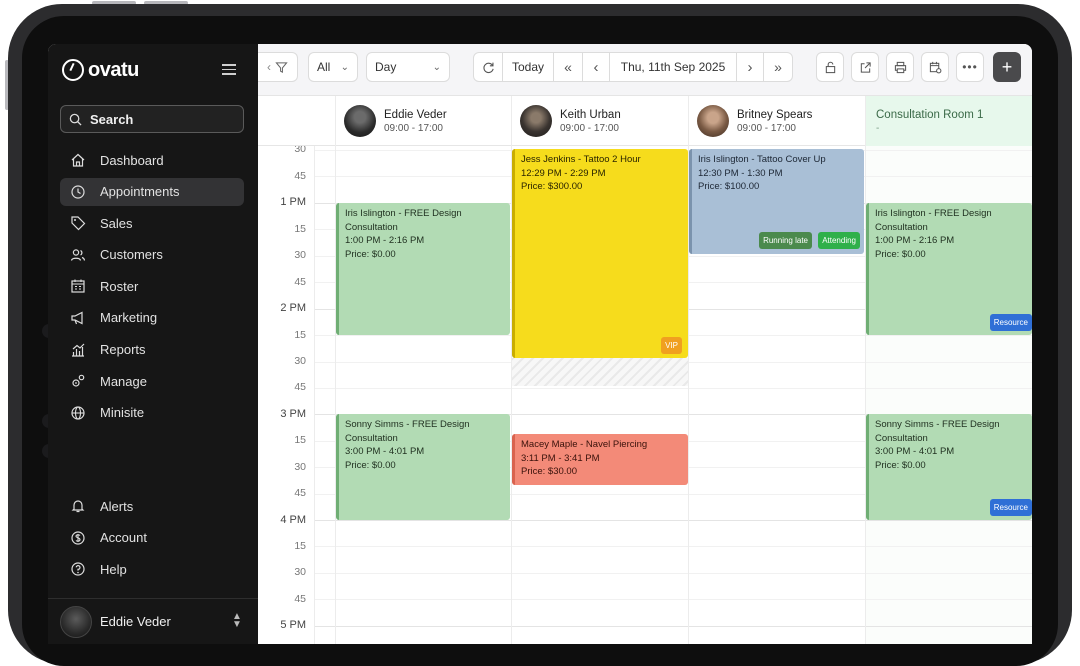  What do you see at coordinates (778, 67) in the screenshot?
I see `next-week-button: »` at bounding box center [778, 67].